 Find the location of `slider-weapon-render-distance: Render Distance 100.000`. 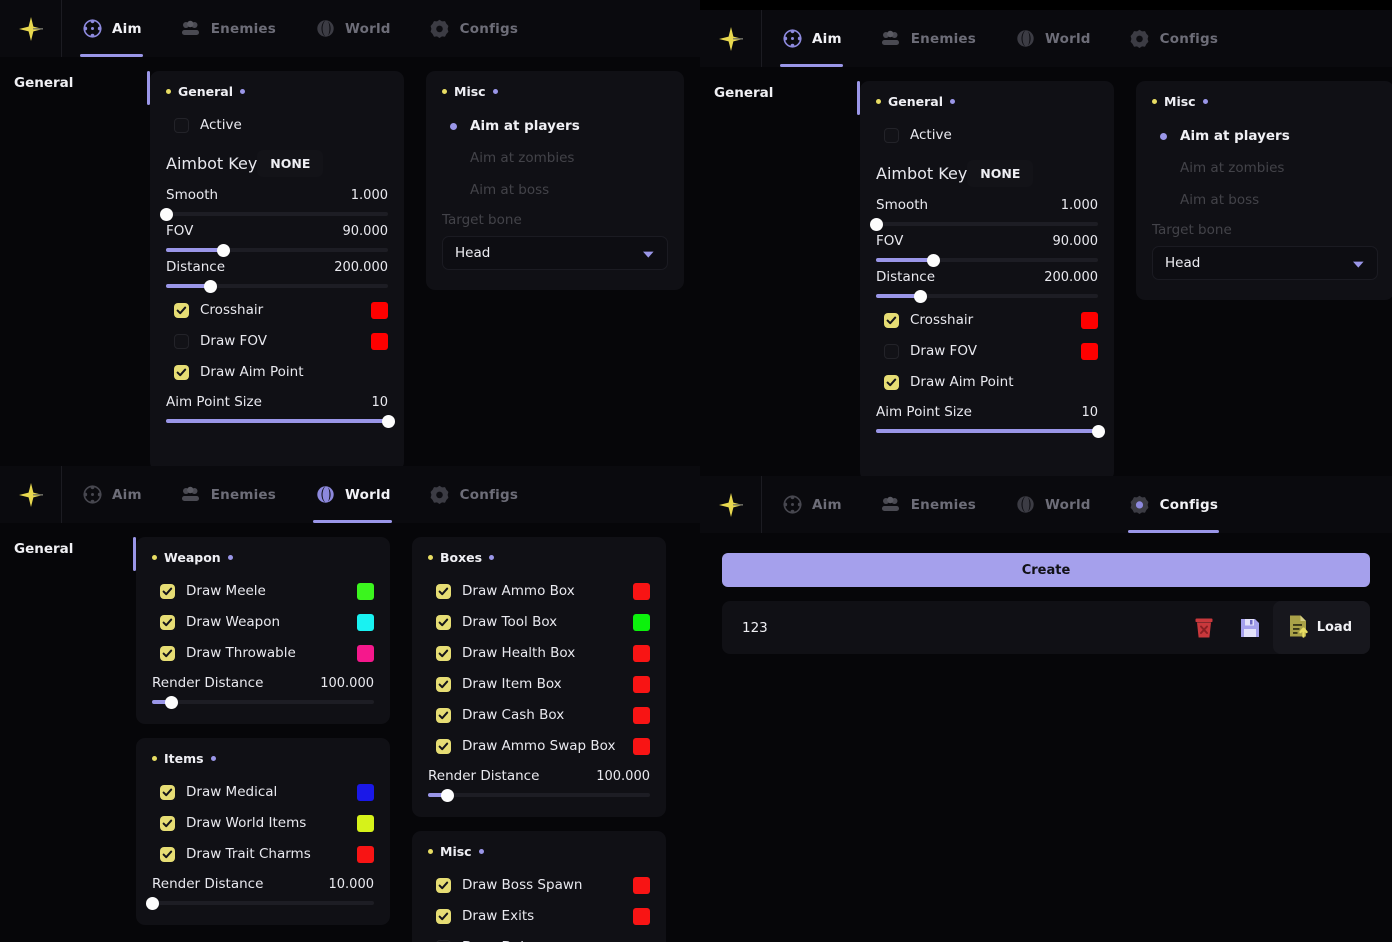

slider-weapon-render-distance: Render Distance 100.000 is located at coordinates (263, 692).